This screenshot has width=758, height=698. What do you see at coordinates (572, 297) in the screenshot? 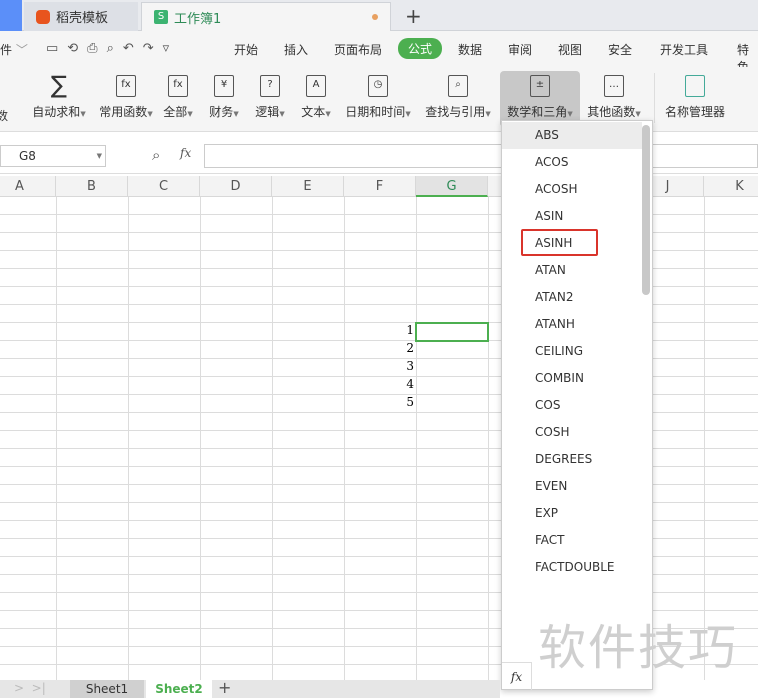
I see `function-item-atan2: ATAN2` at bounding box center [572, 297].